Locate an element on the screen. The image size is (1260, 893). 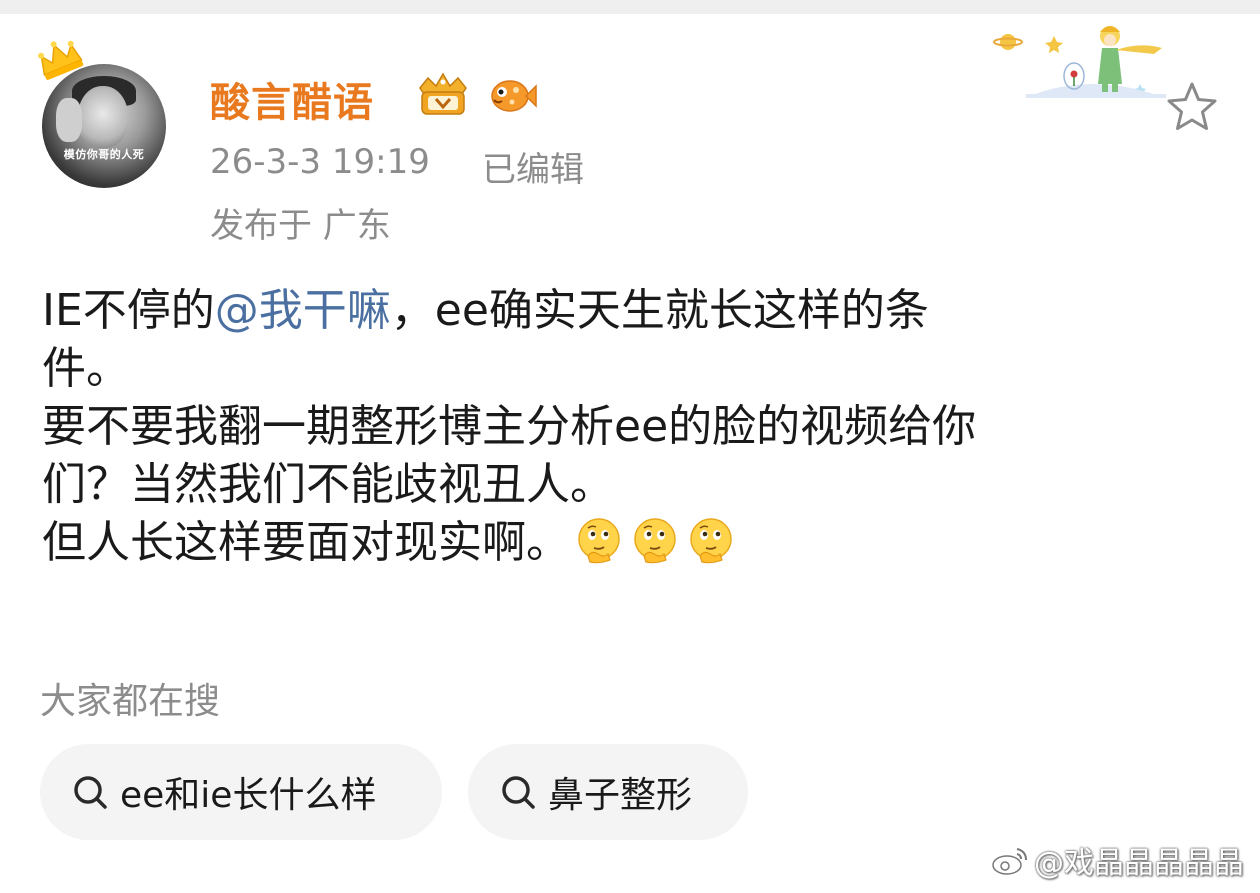
post-timestamp: 26-3-3 19:19 is located at coordinates (320, 162).